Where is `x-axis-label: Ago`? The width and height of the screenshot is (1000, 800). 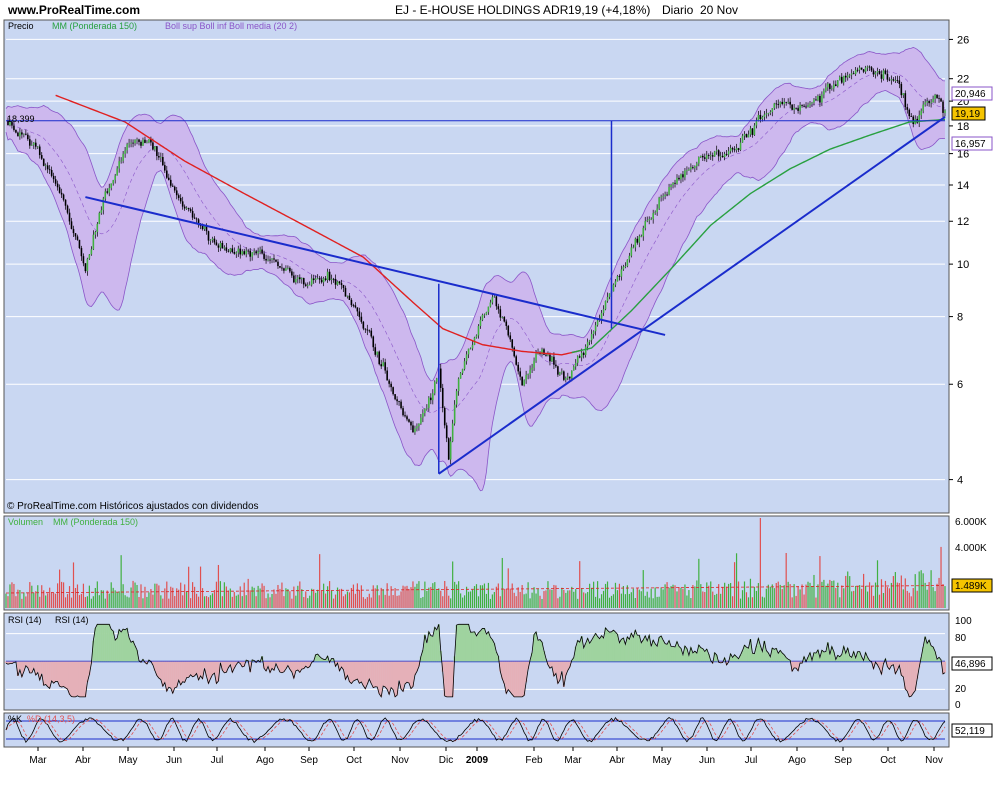 x-axis-label: Ago is located at coordinates (797, 760).